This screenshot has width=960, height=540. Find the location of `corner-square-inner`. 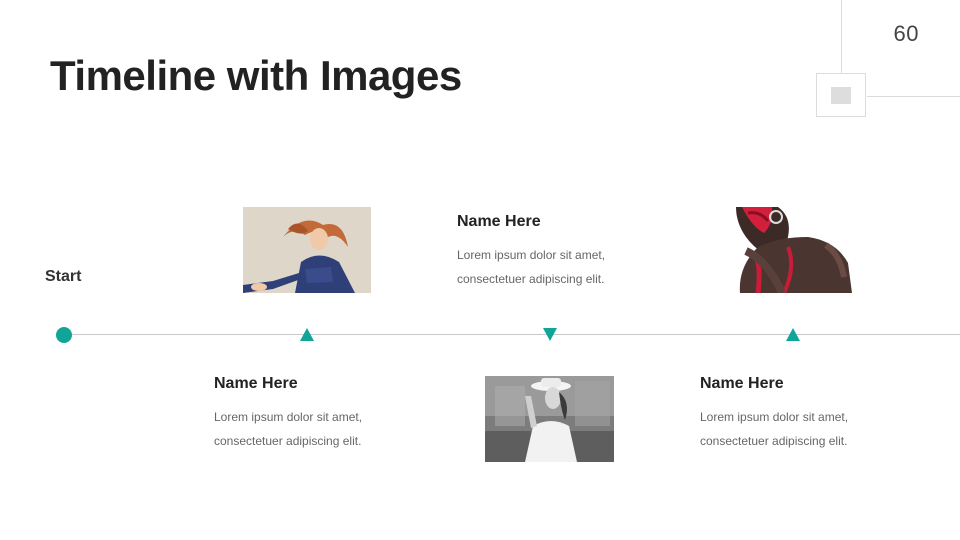

corner-square-inner is located at coordinates (841, 95).